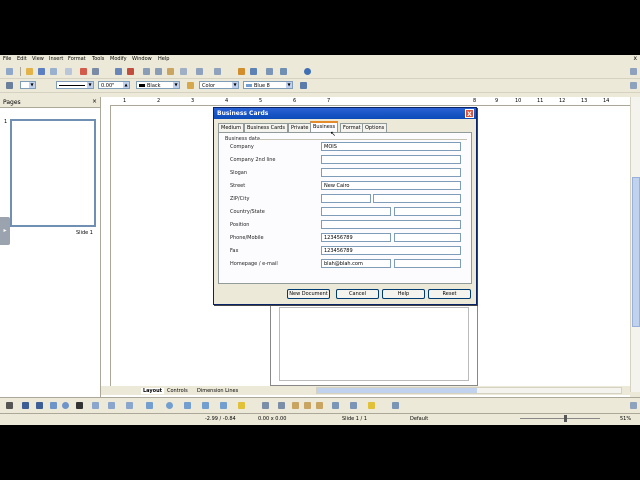 The image size is (640, 480). What do you see at coordinates (217, 391) in the screenshot?
I see `tab-dimension-lines: Dimension Lines` at bounding box center [217, 391].